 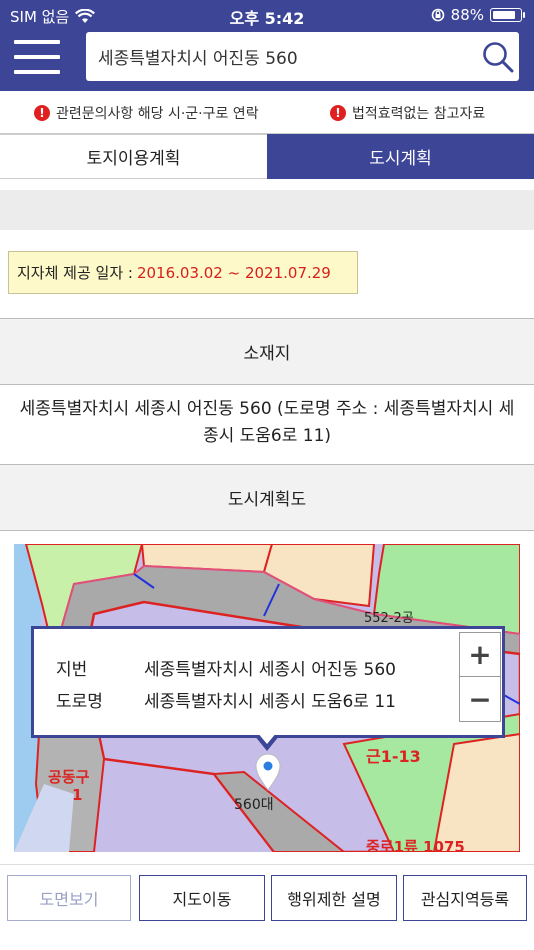 What do you see at coordinates (37, 60) in the screenshot?
I see `hamburger-menu-button` at bounding box center [37, 60].